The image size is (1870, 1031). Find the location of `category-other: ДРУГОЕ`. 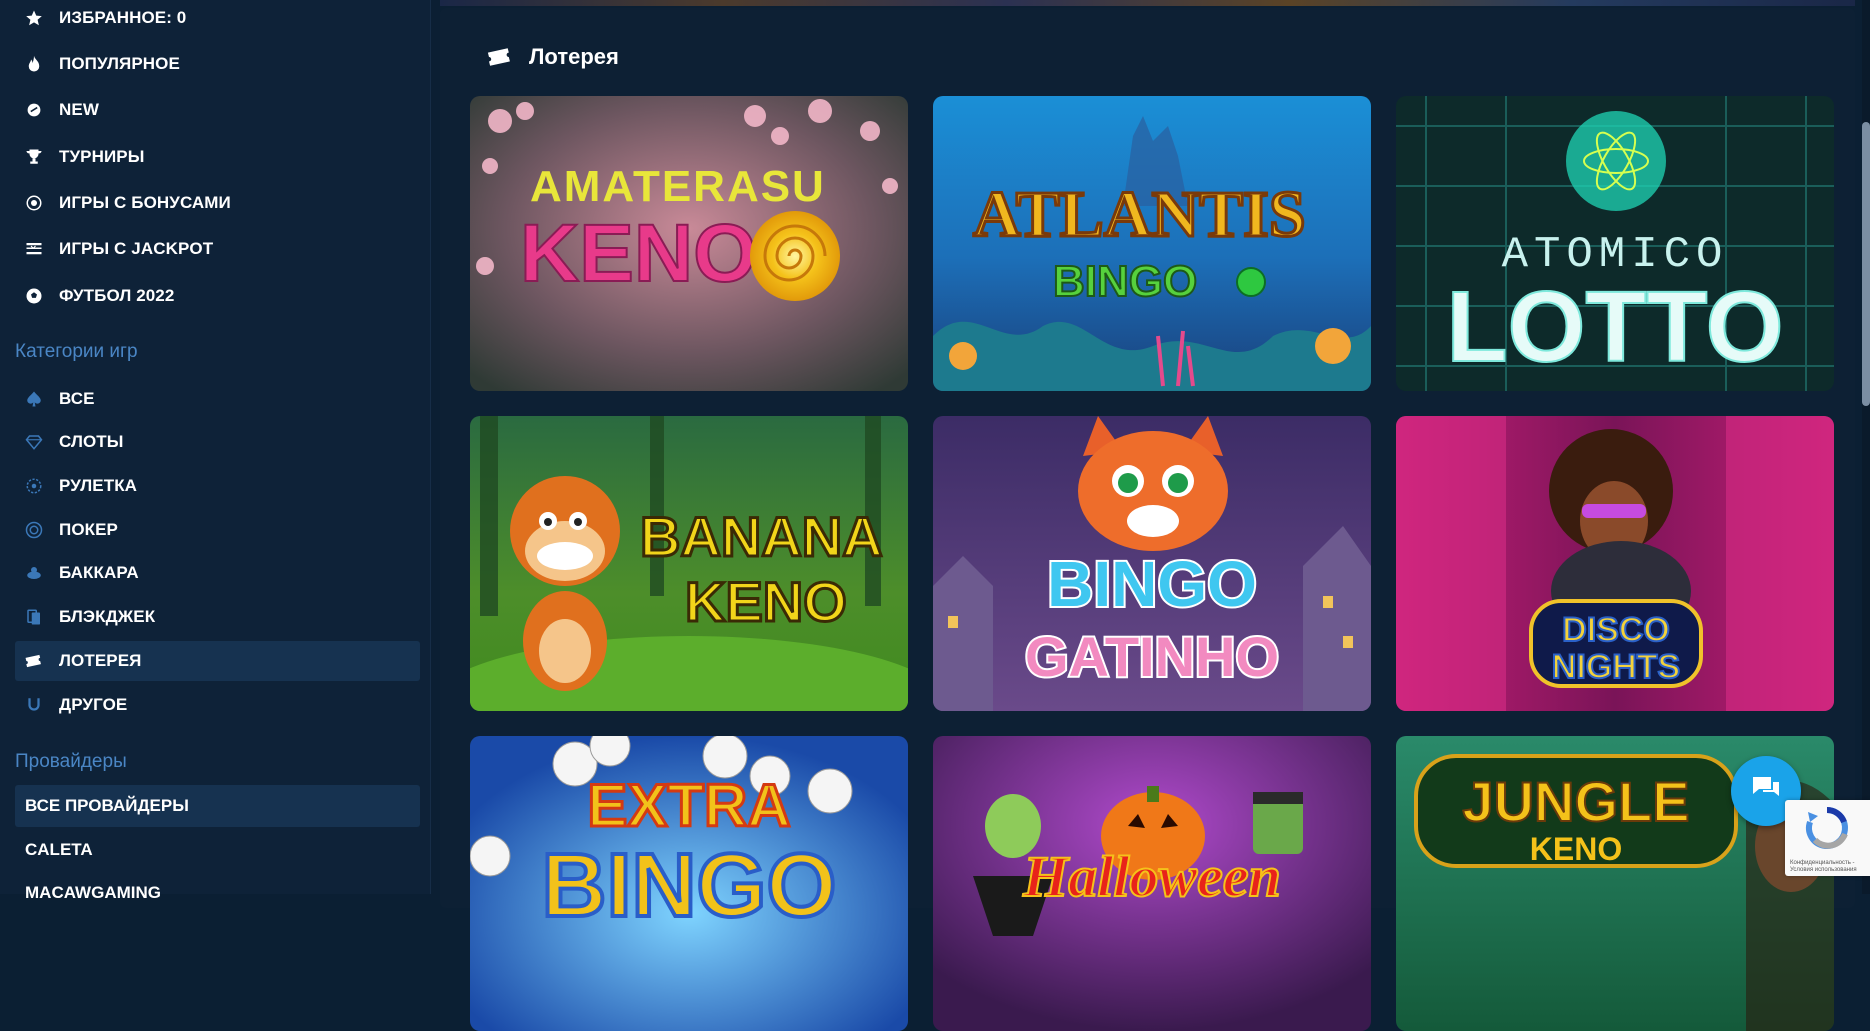

category-other: ДРУГОЕ is located at coordinates (217, 705).